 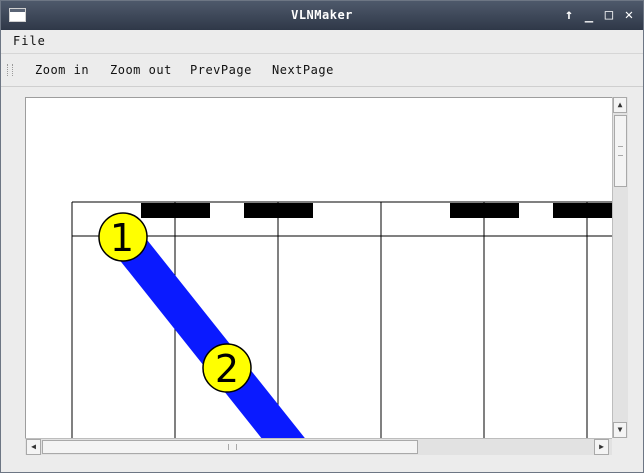 I want to click on window-controls: ↑ _ □ ✕, so click(x=599, y=15).